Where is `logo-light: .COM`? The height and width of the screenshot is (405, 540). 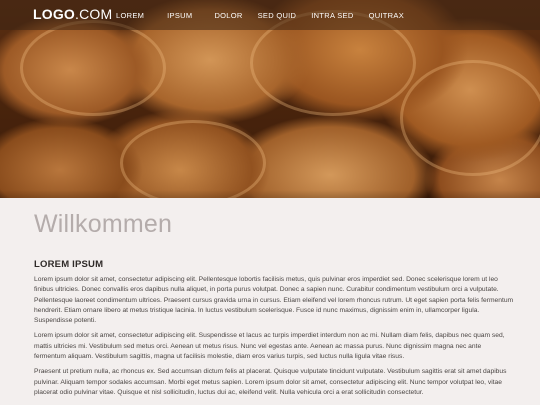 logo-light: .COM is located at coordinates (94, 14).